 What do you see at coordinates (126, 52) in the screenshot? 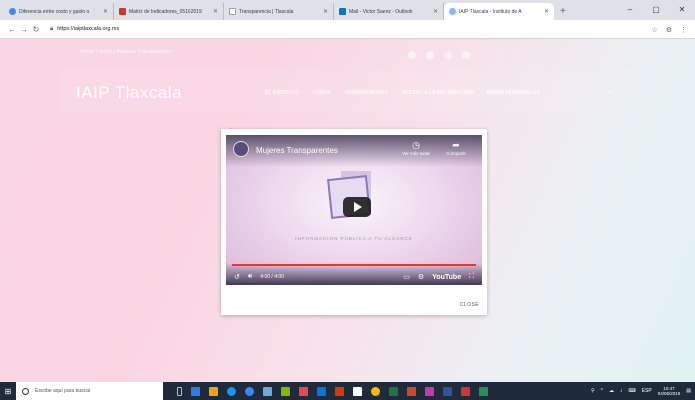
I see `breadcrumb: Home / Inicio / Mujeres Transparentes` at bounding box center [126, 52].